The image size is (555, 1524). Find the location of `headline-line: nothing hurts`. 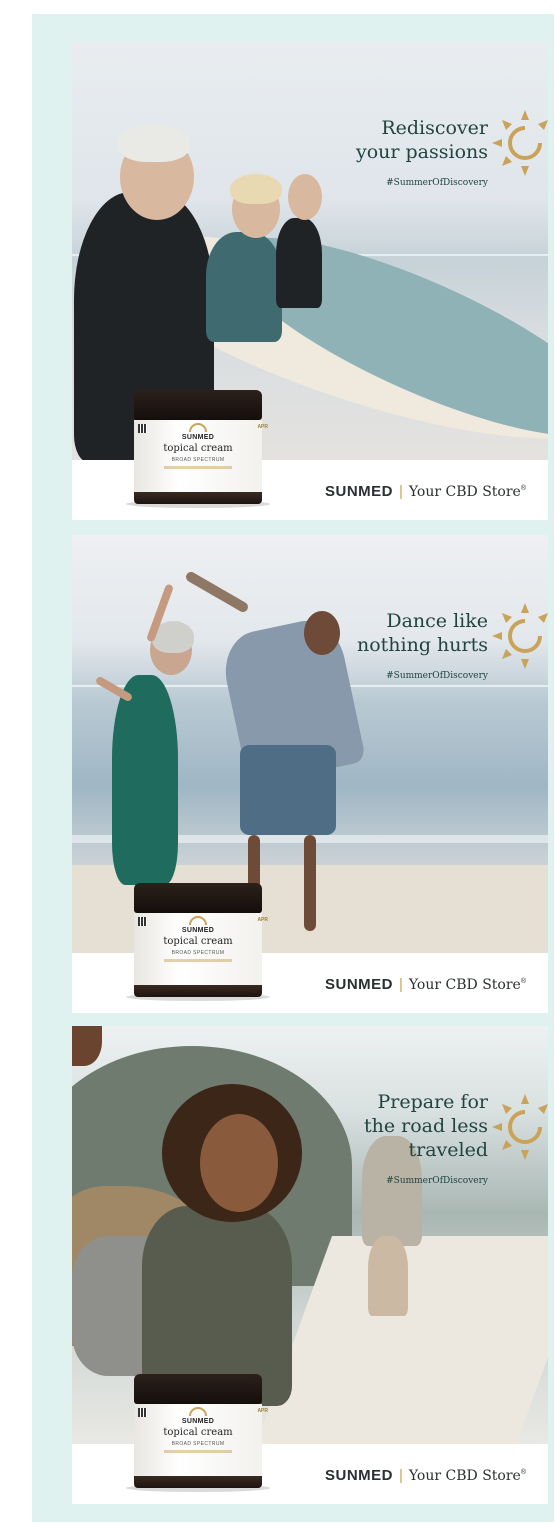

headline-line: nothing hurts is located at coordinates (422, 645).